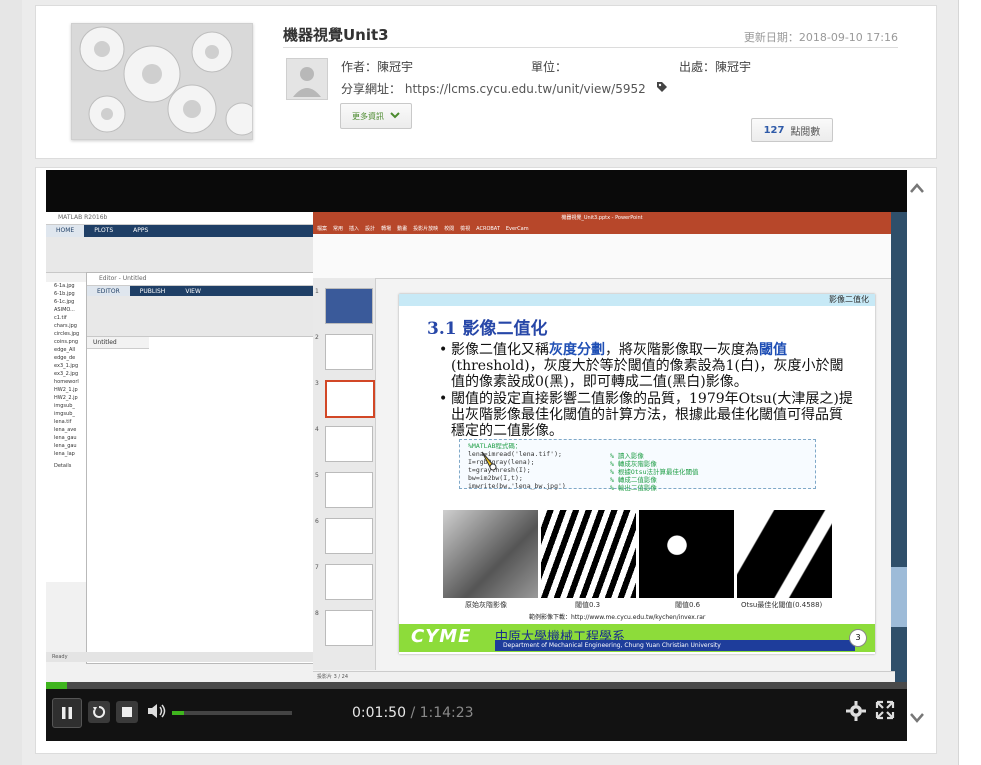 The image size is (981, 765). I want to click on code-comment: % 轉成灰階影像, so click(633, 464).